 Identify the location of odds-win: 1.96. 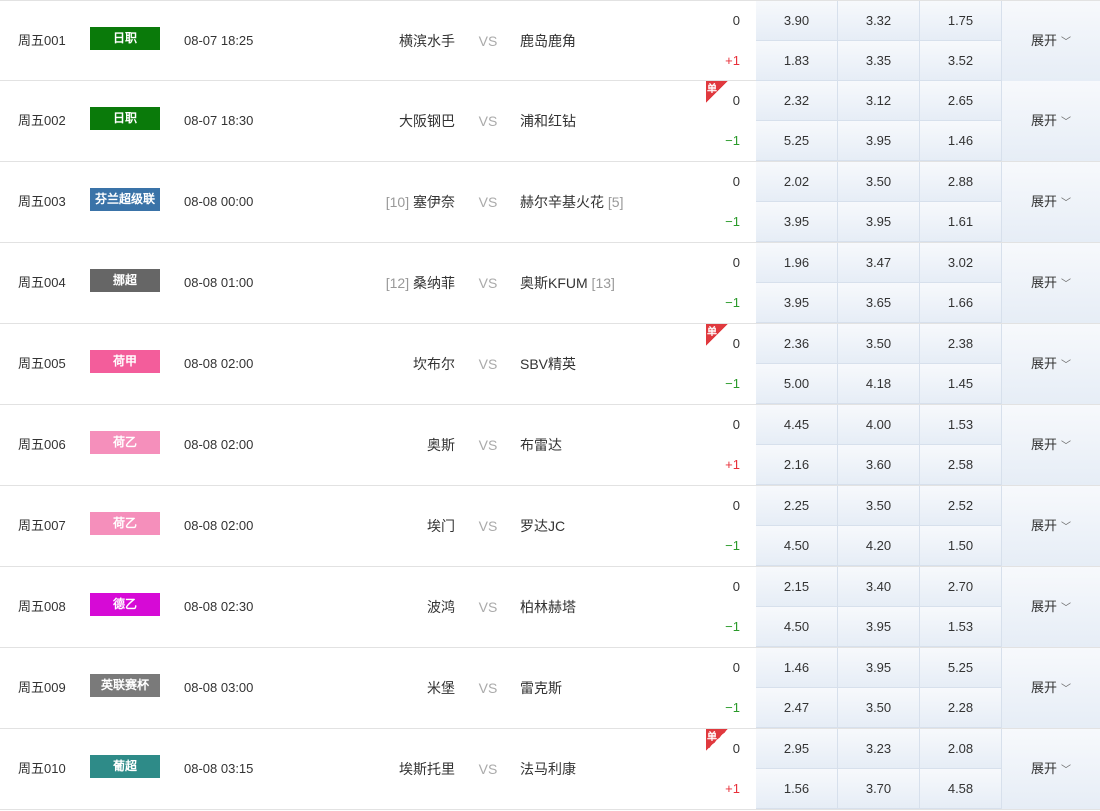
(796, 263).